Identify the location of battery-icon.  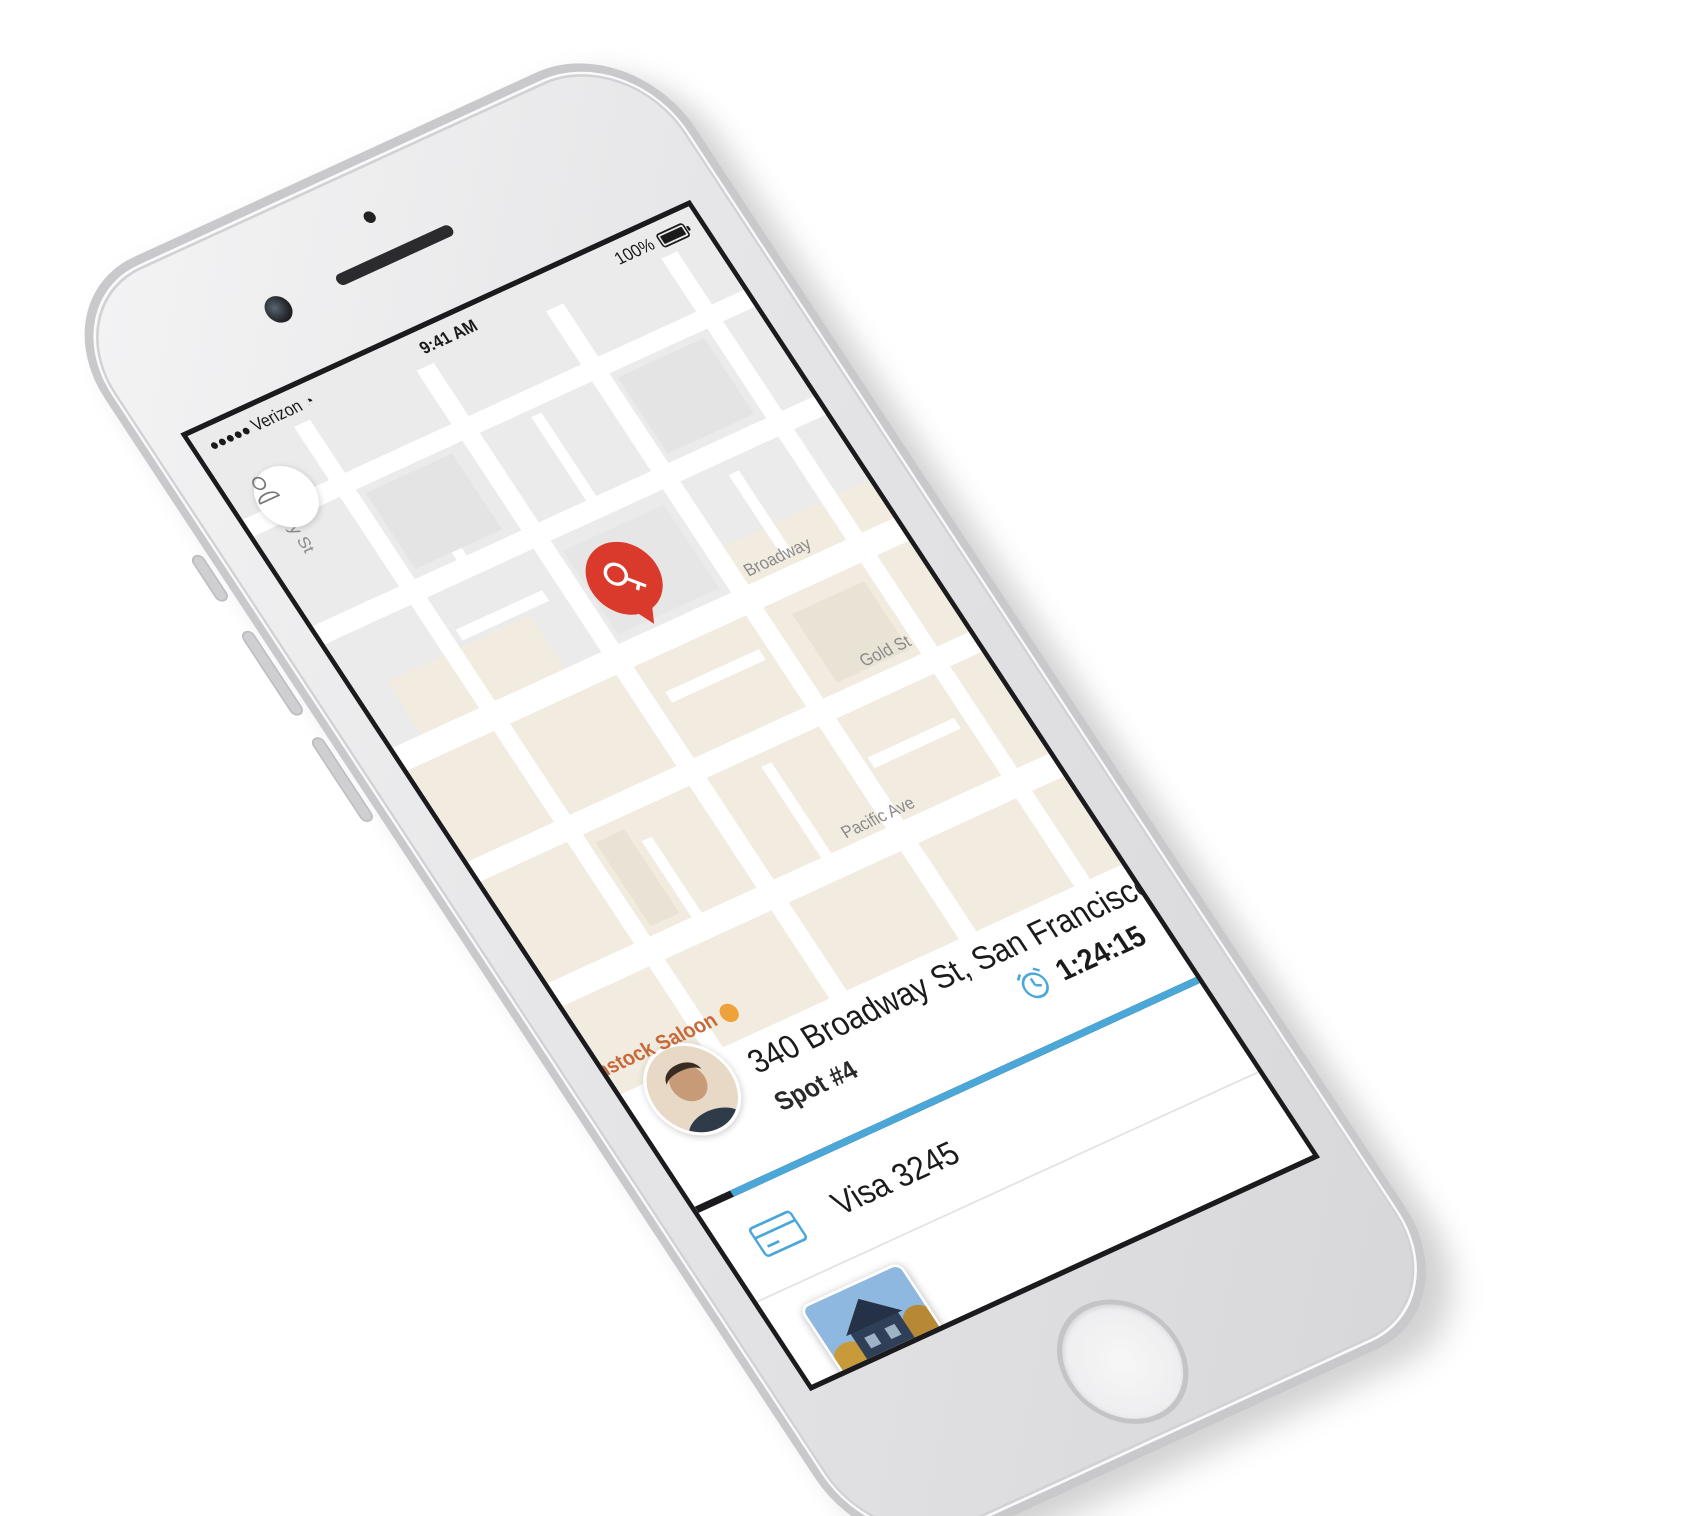
(673, 235).